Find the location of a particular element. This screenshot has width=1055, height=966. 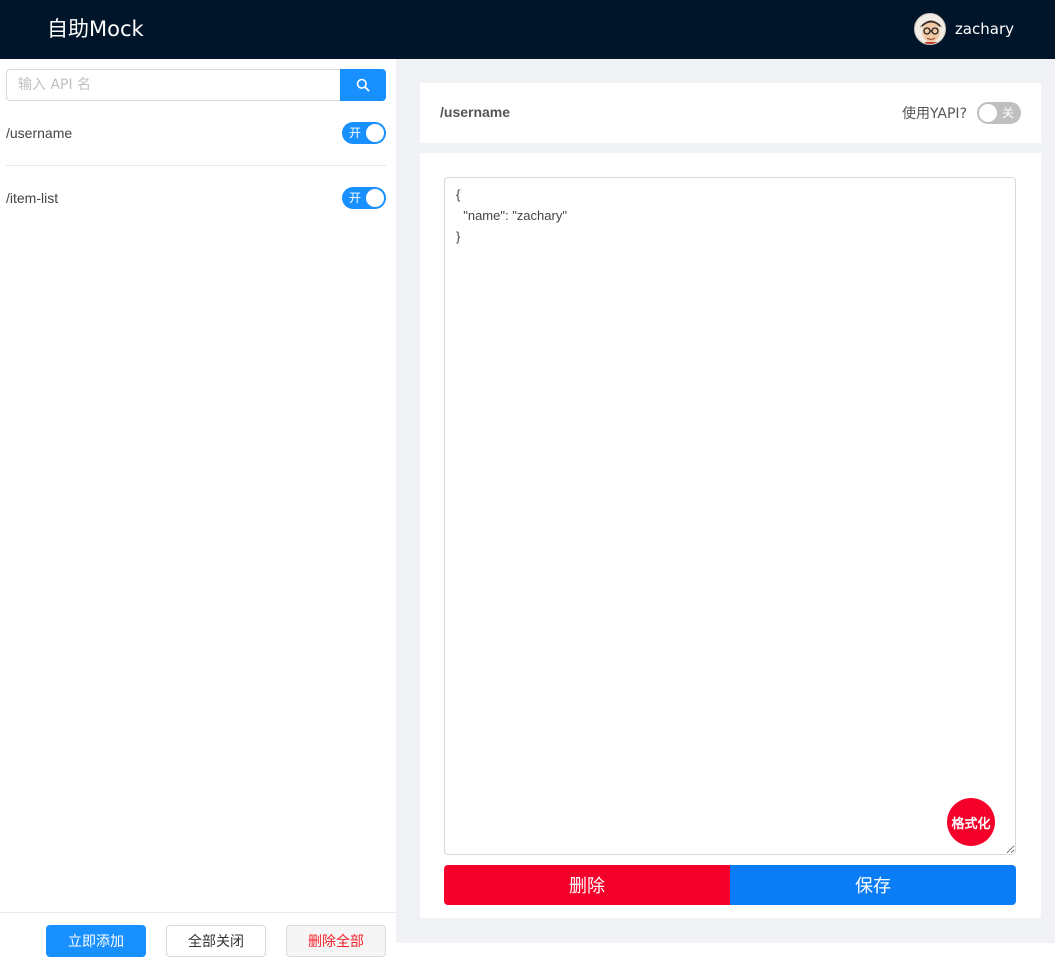

user-menu: zachary is located at coordinates (963, 29).